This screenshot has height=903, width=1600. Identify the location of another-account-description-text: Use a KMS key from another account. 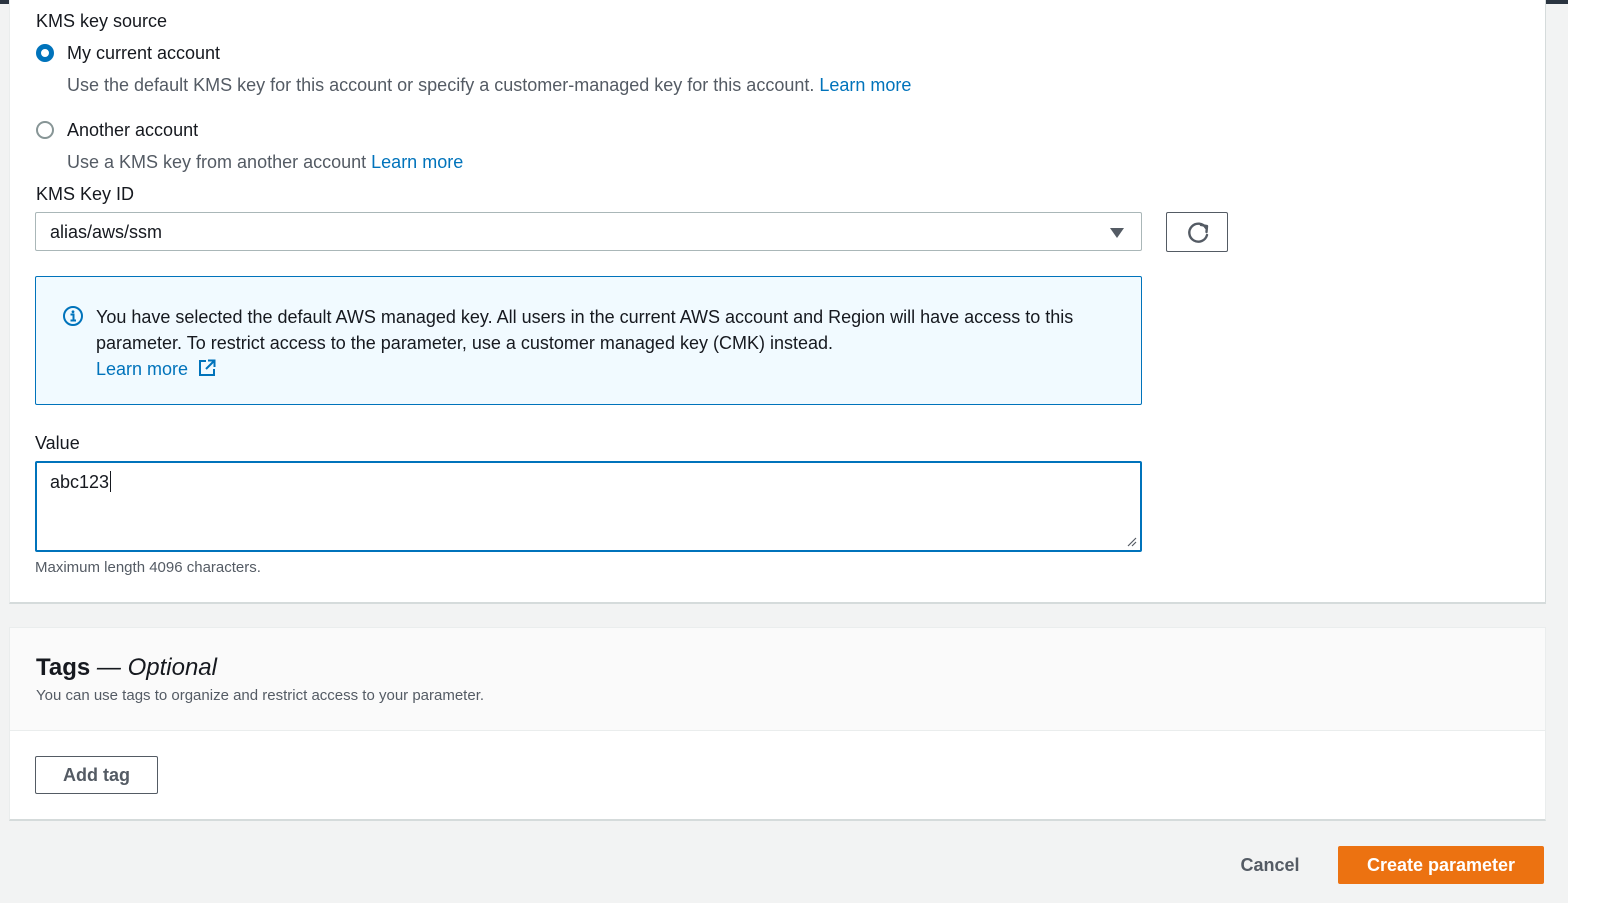
(217, 162).